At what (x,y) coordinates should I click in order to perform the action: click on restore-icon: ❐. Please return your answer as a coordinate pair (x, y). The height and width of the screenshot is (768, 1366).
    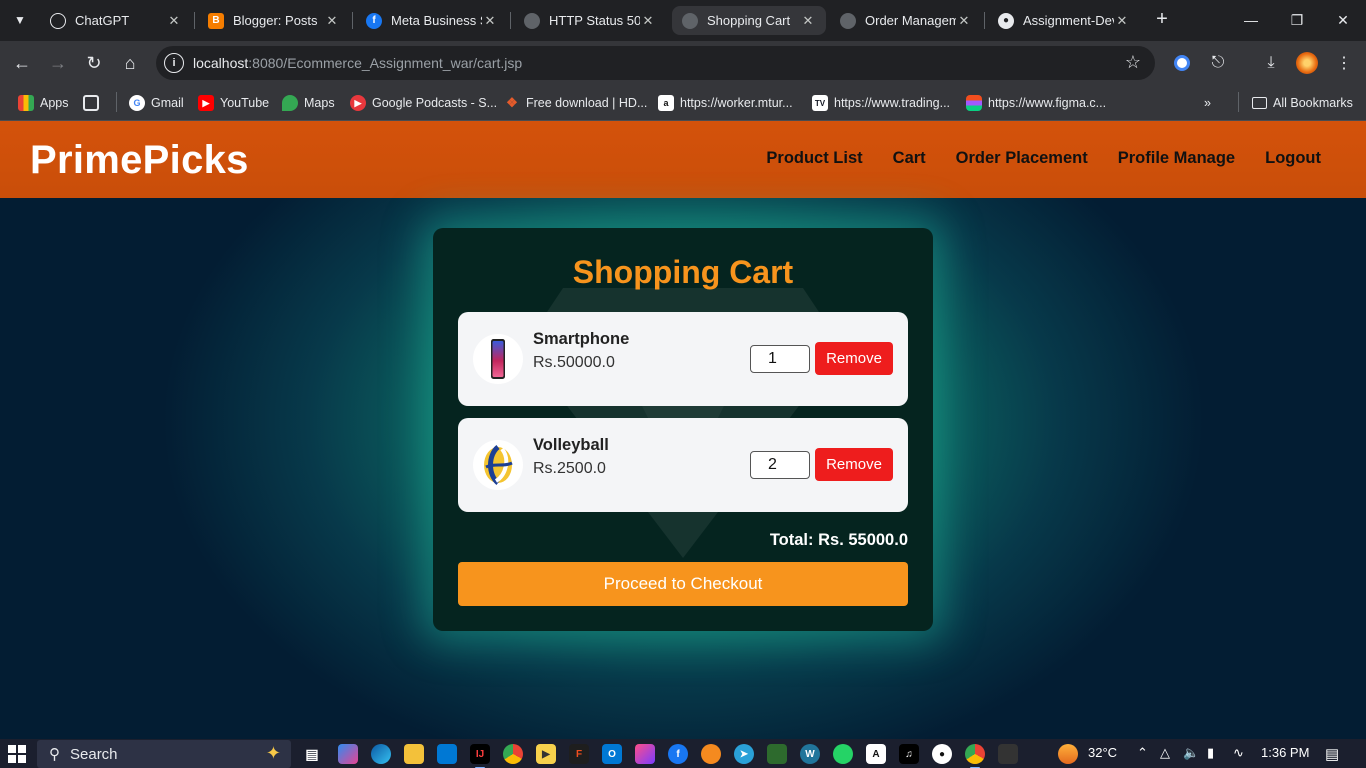
    Looking at the image, I should click on (1297, 20).